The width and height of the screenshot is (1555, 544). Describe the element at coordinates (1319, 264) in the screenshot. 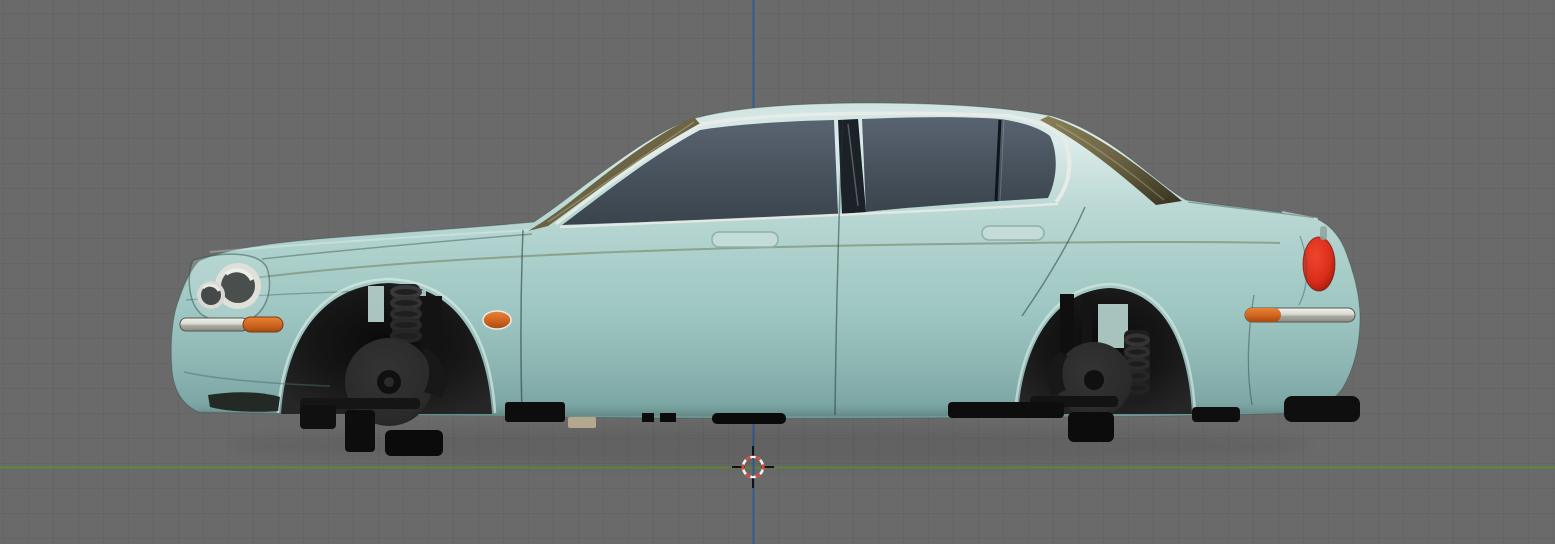

I see `taillight` at that location.